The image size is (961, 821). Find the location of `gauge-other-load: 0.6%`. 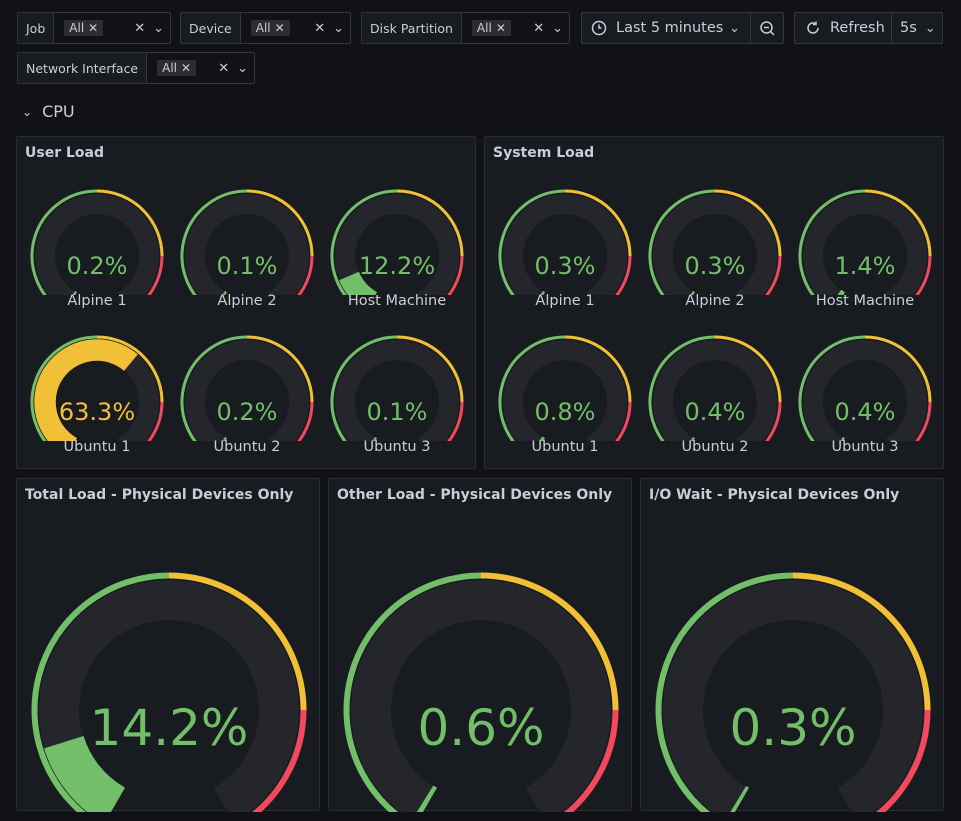

gauge-other-load: 0.6% is located at coordinates (481, 692).